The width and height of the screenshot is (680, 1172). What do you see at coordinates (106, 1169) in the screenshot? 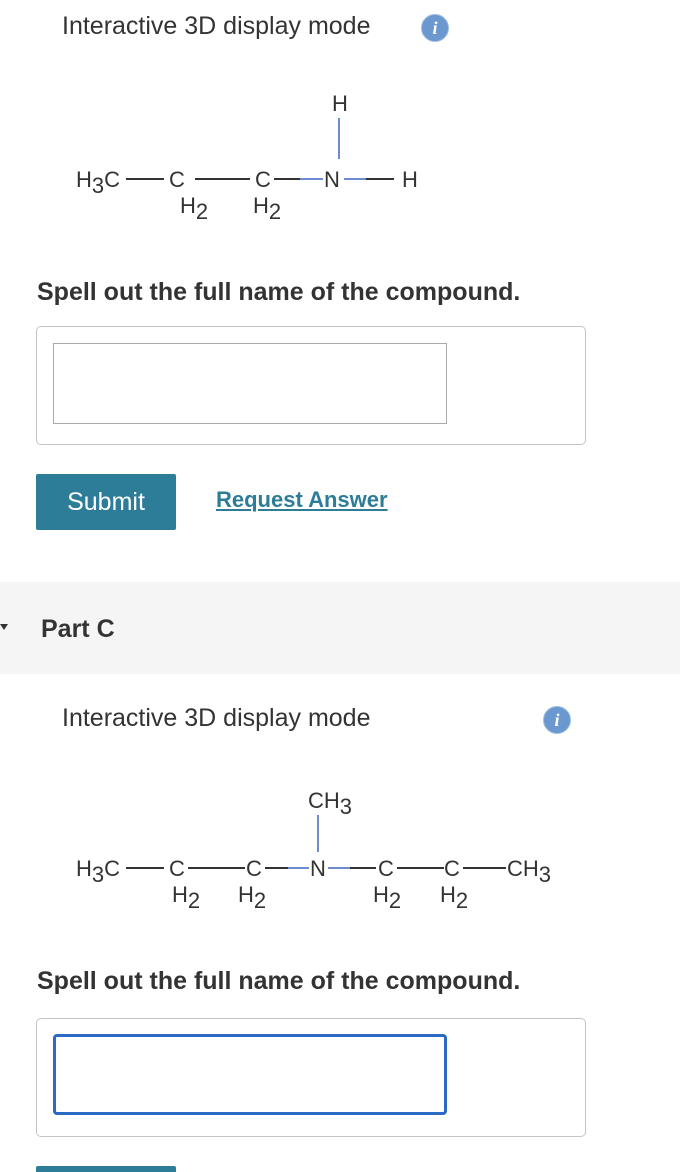
I see `submit-button` at bounding box center [106, 1169].